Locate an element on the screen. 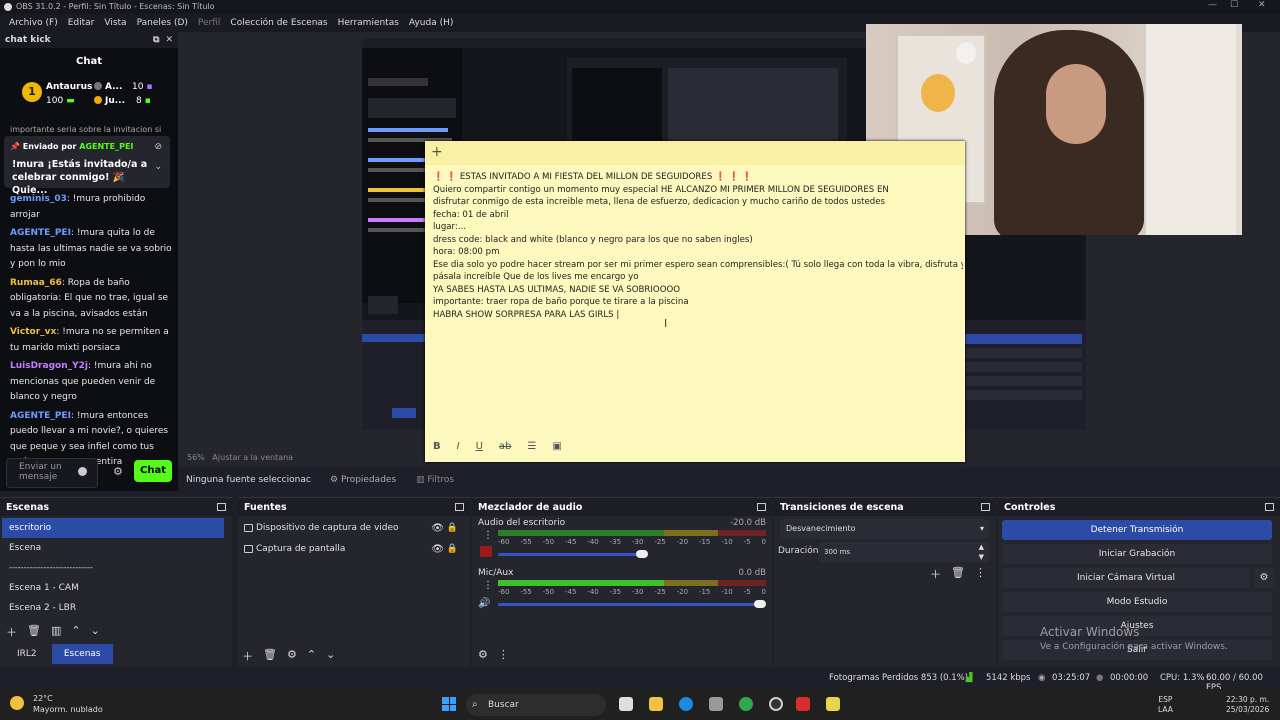  menu-vista: Vista is located at coordinates (115, 23).